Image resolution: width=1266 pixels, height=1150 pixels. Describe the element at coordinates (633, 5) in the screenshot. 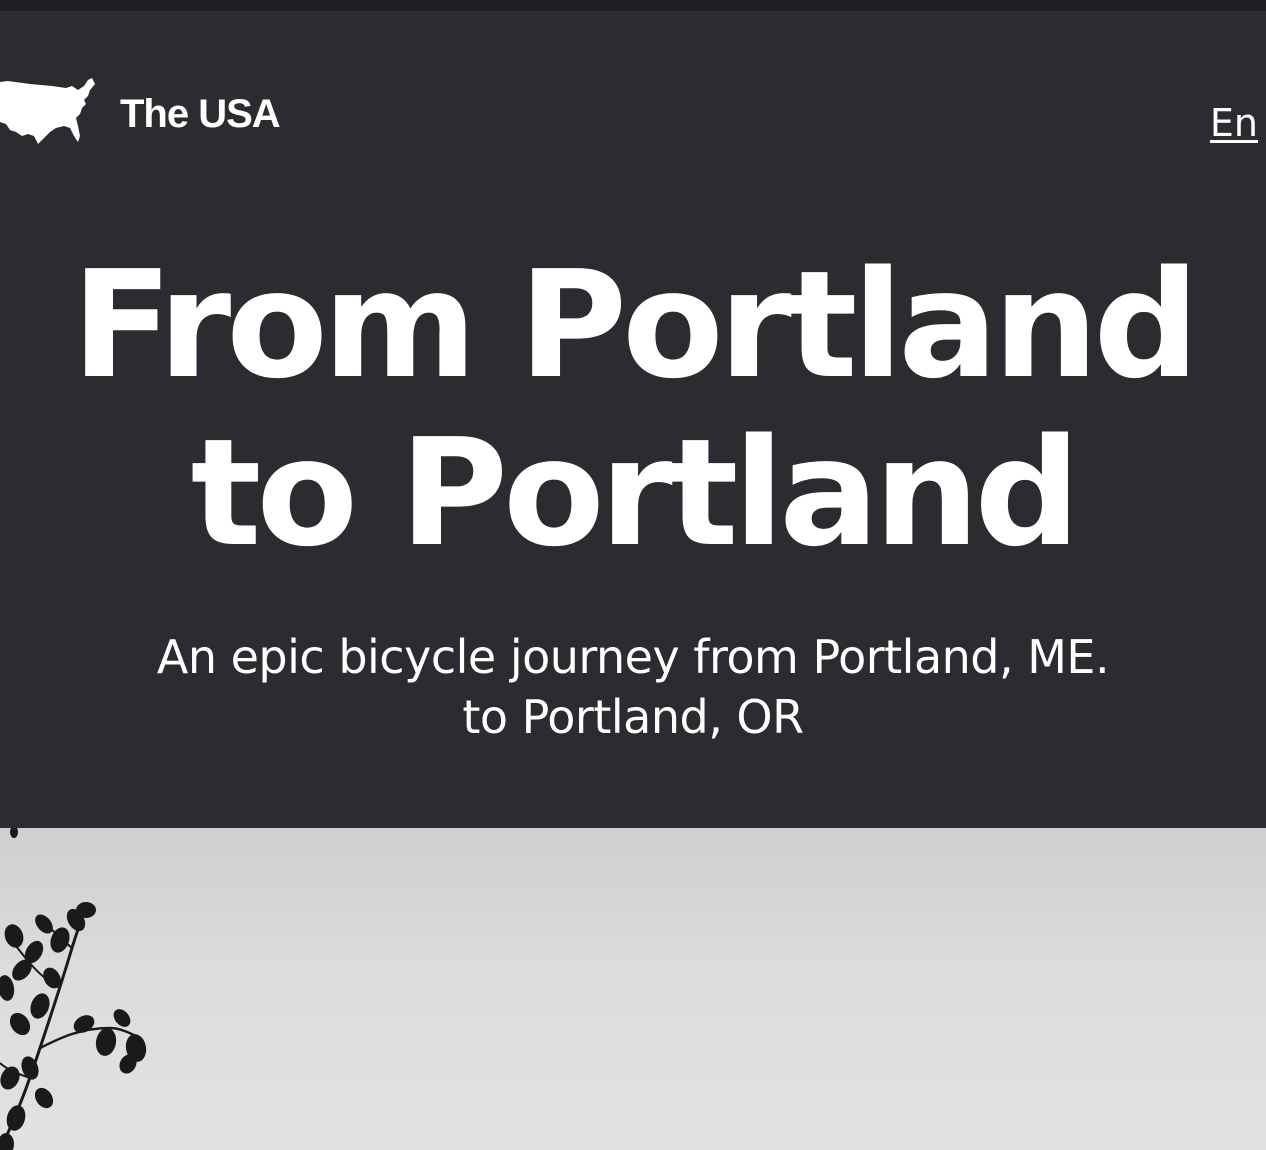

I see `top-edge-bar` at that location.